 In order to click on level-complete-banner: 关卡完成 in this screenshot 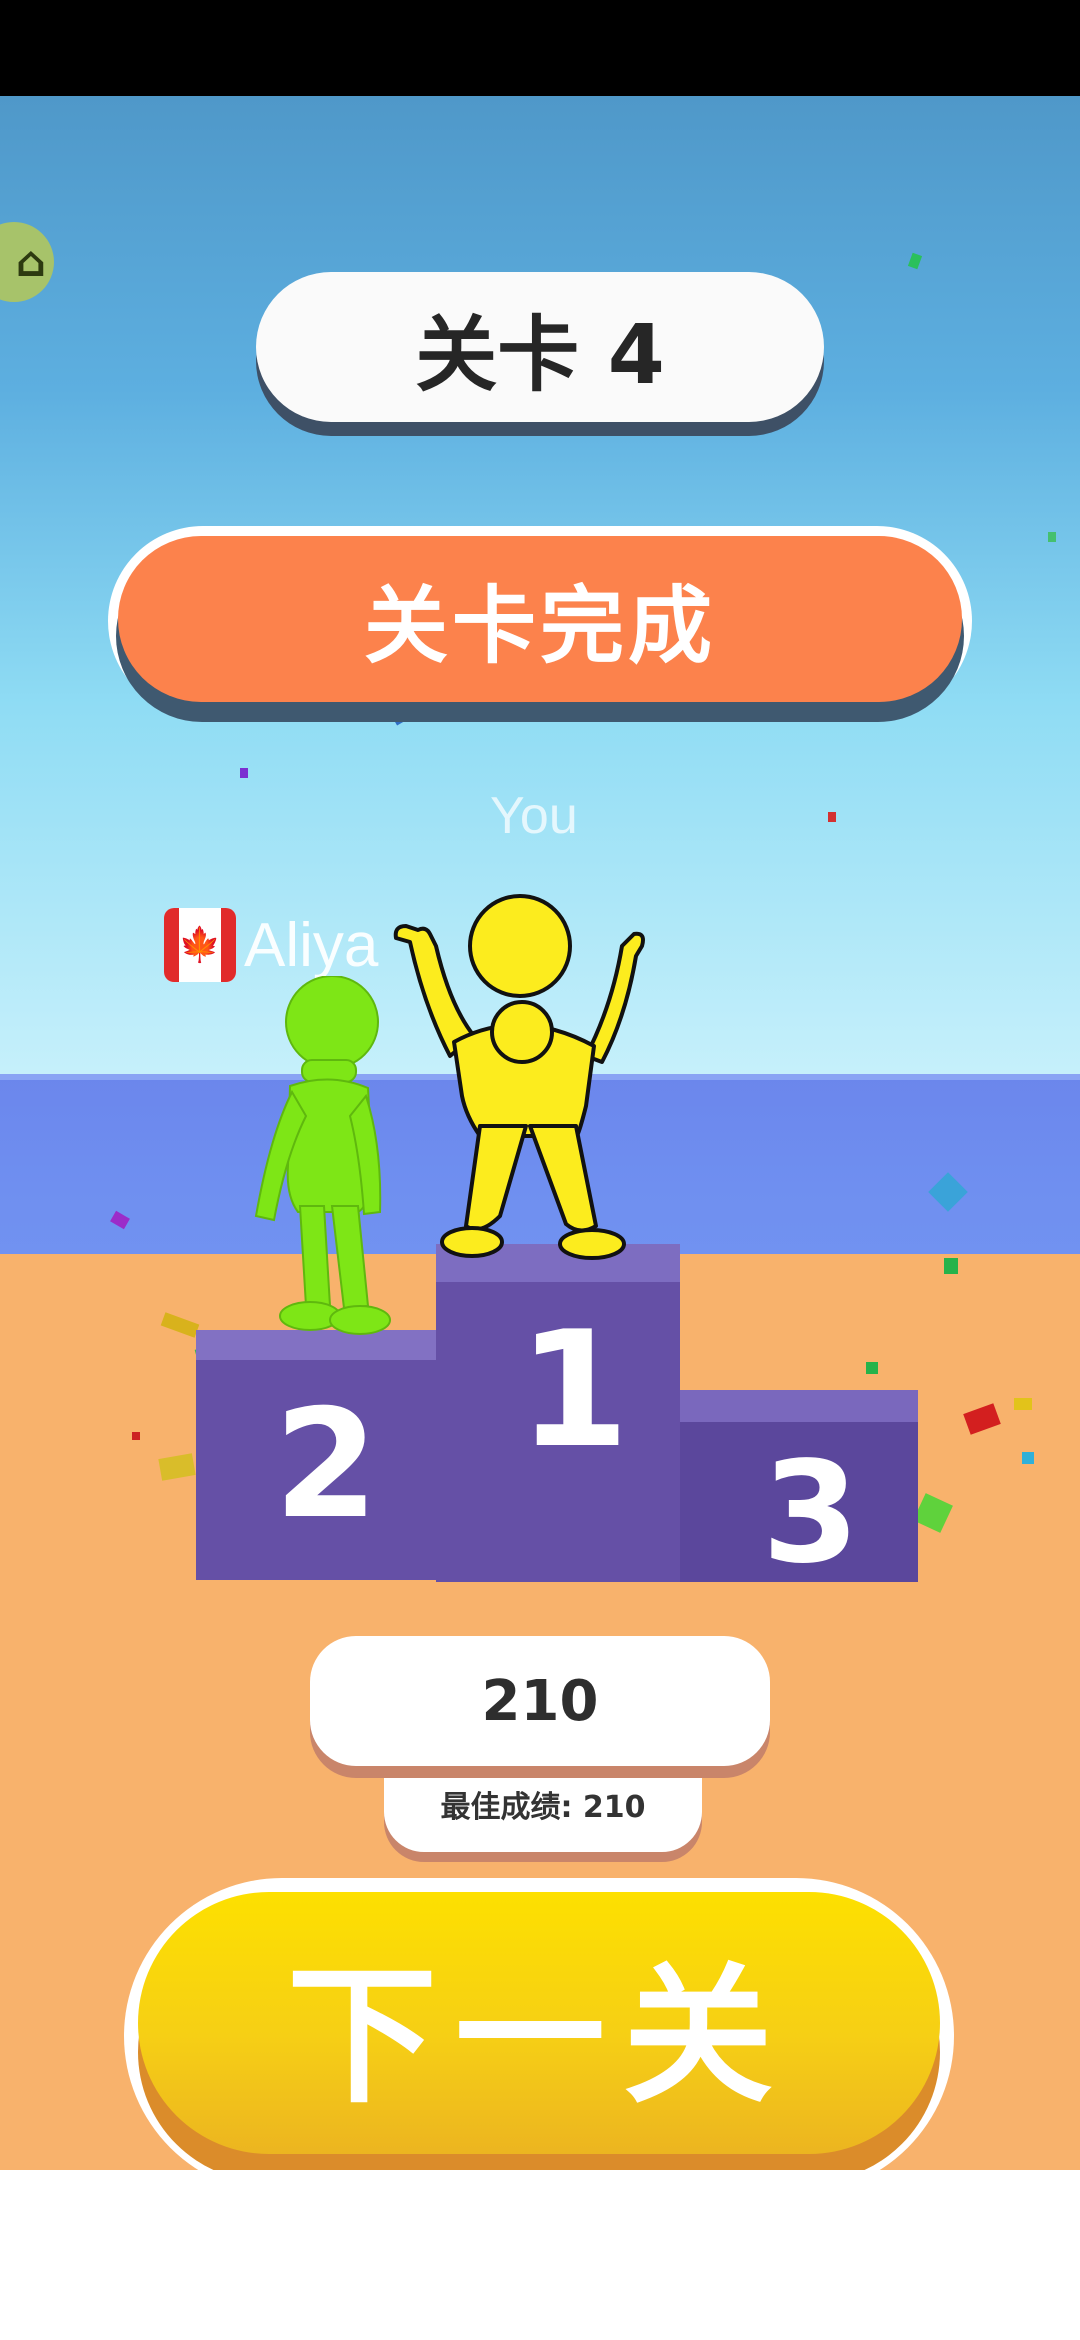, I will do `click(540, 624)`.